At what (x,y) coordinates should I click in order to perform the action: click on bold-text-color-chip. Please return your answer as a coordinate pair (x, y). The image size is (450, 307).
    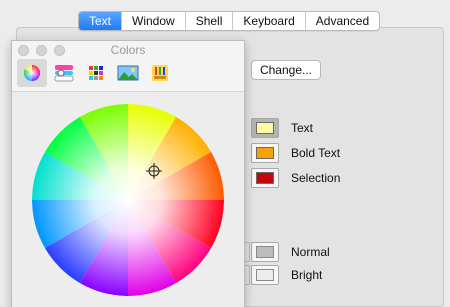
    Looking at the image, I should click on (265, 153).